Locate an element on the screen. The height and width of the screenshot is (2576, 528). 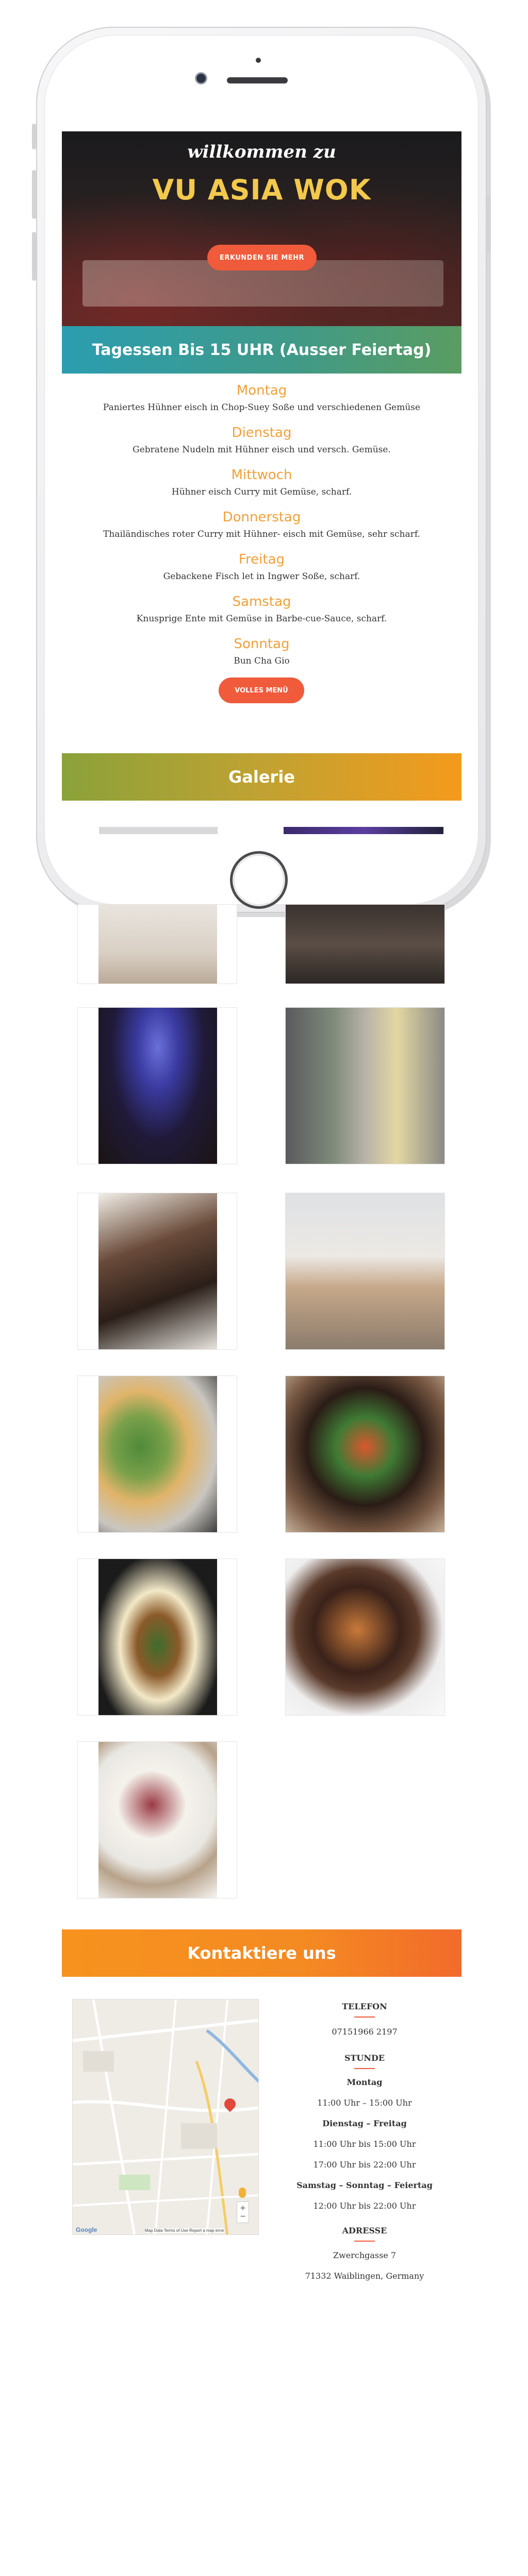
address-label: ADRESSE is located at coordinates (364, 2230).